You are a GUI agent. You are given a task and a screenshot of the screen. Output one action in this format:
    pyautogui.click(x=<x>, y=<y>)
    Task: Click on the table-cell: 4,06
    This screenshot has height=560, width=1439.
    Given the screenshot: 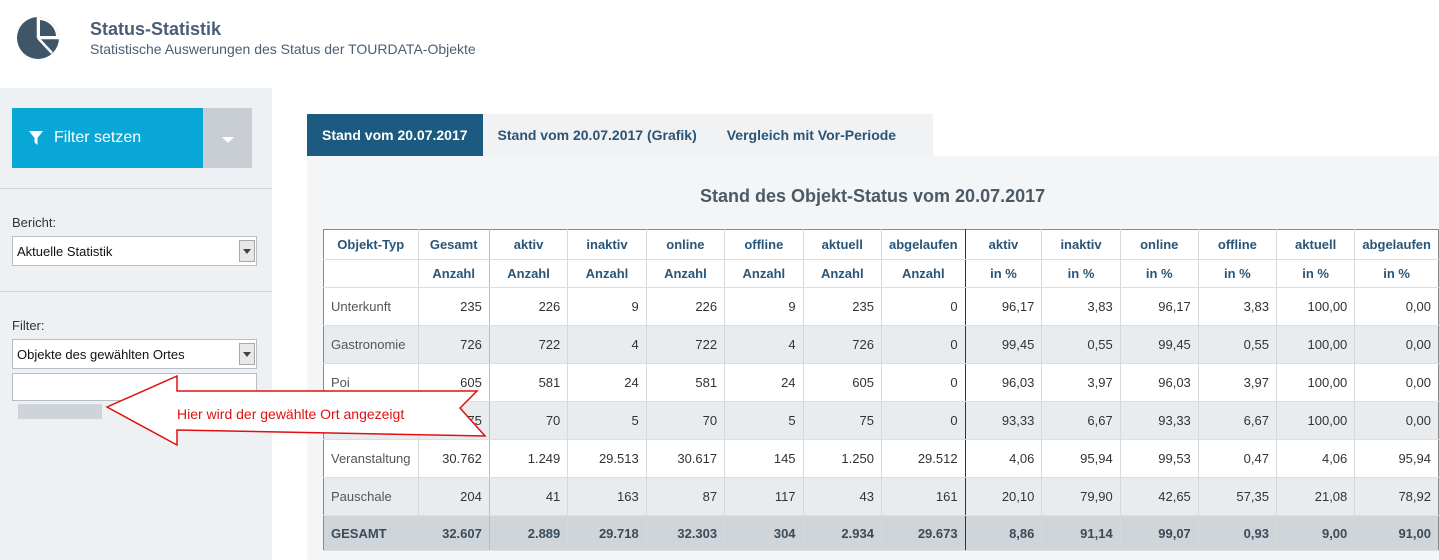 What is the action you would take?
    pyautogui.click(x=1003, y=458)
    